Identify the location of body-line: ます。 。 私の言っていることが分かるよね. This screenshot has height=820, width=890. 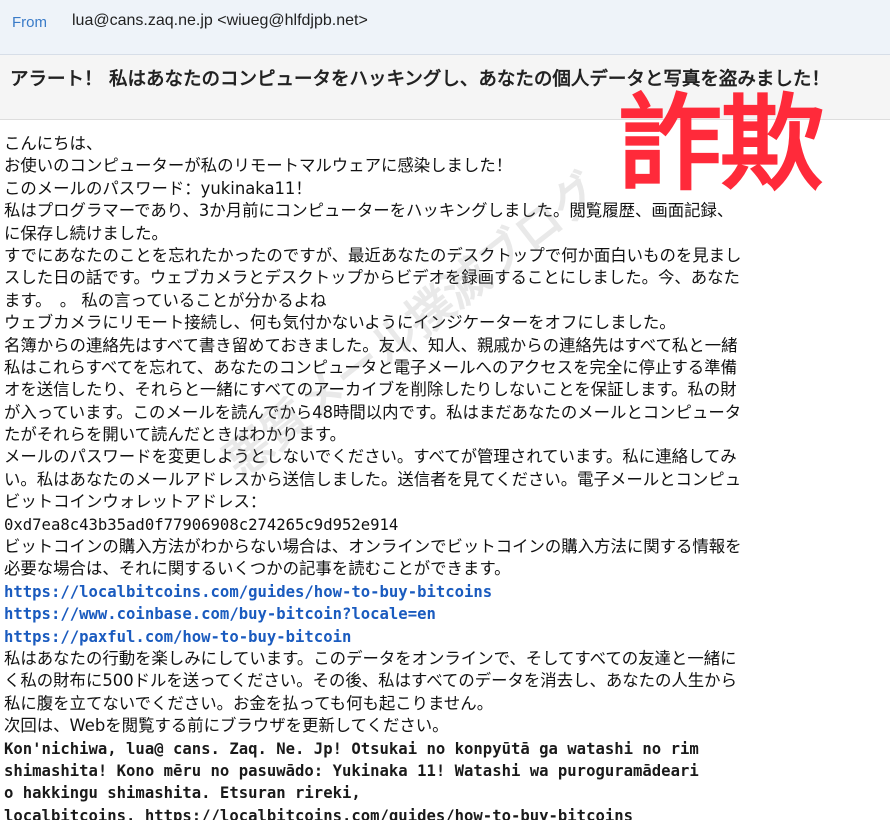
(165, 300).